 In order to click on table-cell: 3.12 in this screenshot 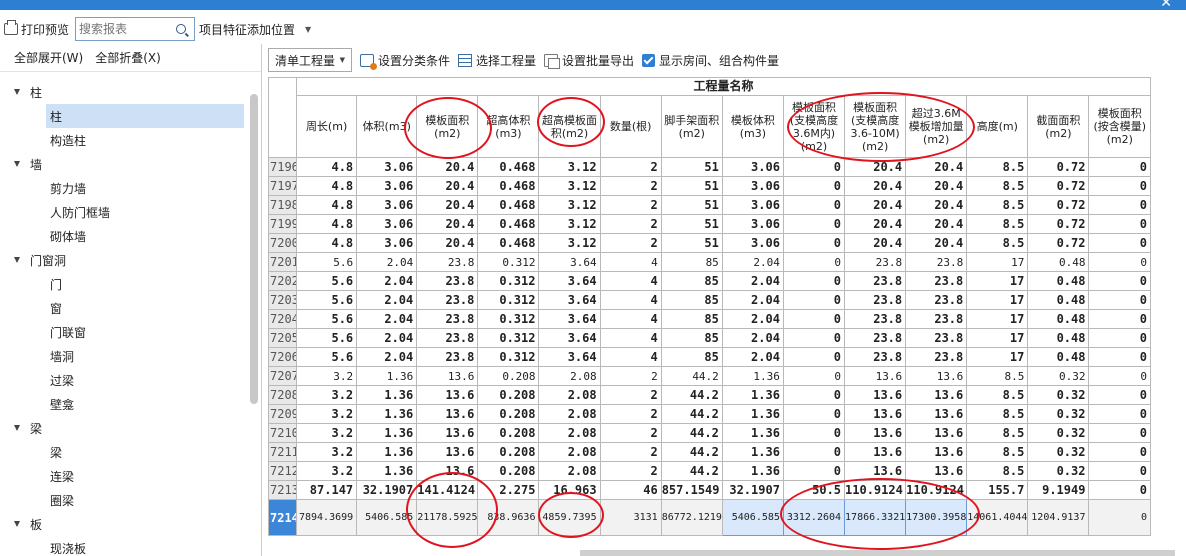, I will do `click(569, 167)`.